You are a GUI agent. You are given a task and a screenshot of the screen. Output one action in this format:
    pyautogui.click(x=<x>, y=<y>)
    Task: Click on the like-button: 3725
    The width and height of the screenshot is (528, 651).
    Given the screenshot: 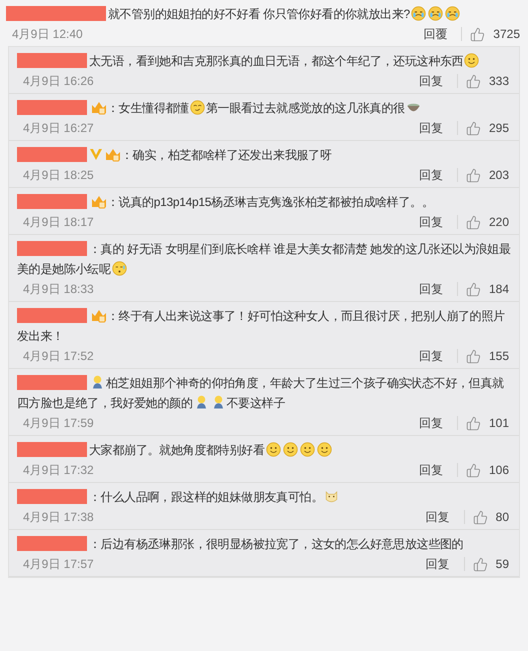 What is the action you would take?
    pyautogui.click(x=496, y=34)
    